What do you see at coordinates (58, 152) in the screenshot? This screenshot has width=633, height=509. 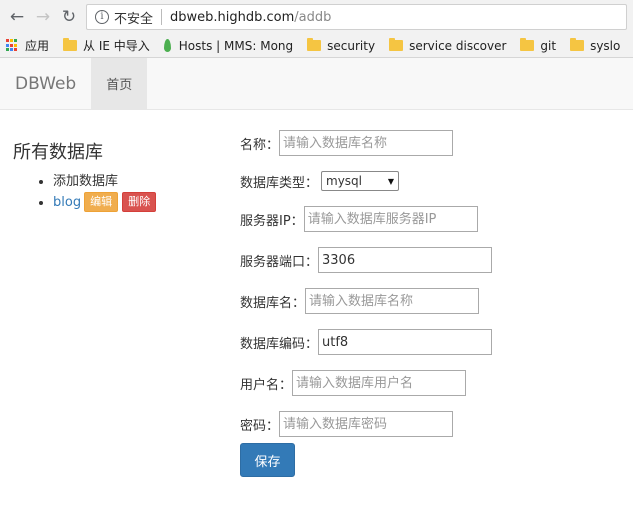 I see `sidebar-title: 所有数据库` at bounding box center [58, 152].